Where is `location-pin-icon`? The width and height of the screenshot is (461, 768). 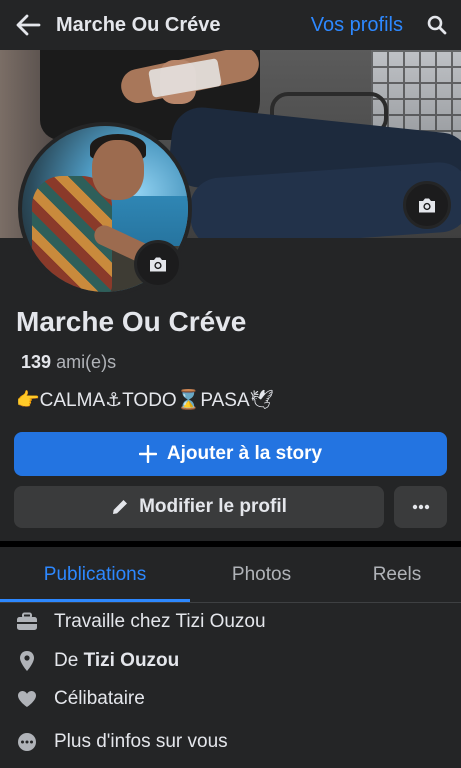
location-pin-icon is located at coordinates (27, 661).